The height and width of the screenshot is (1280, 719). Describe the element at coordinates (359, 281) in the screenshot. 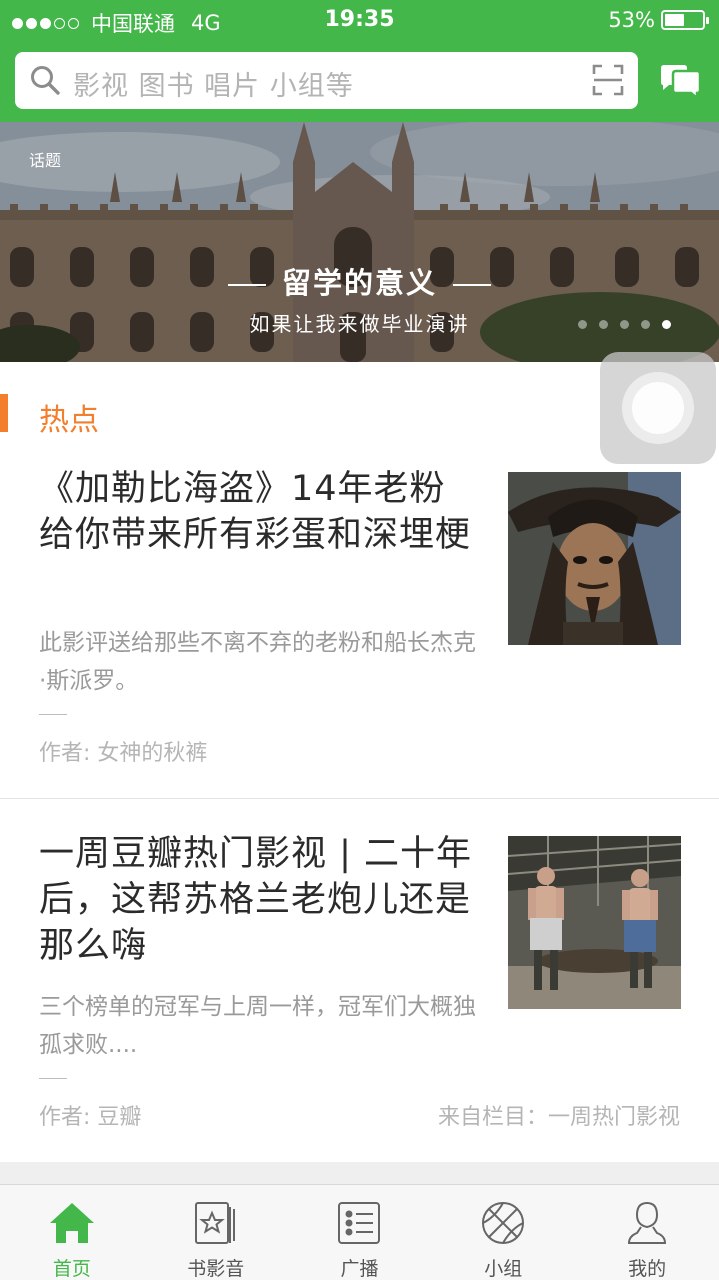

I see `banner-title: 留学的意义` at that location.